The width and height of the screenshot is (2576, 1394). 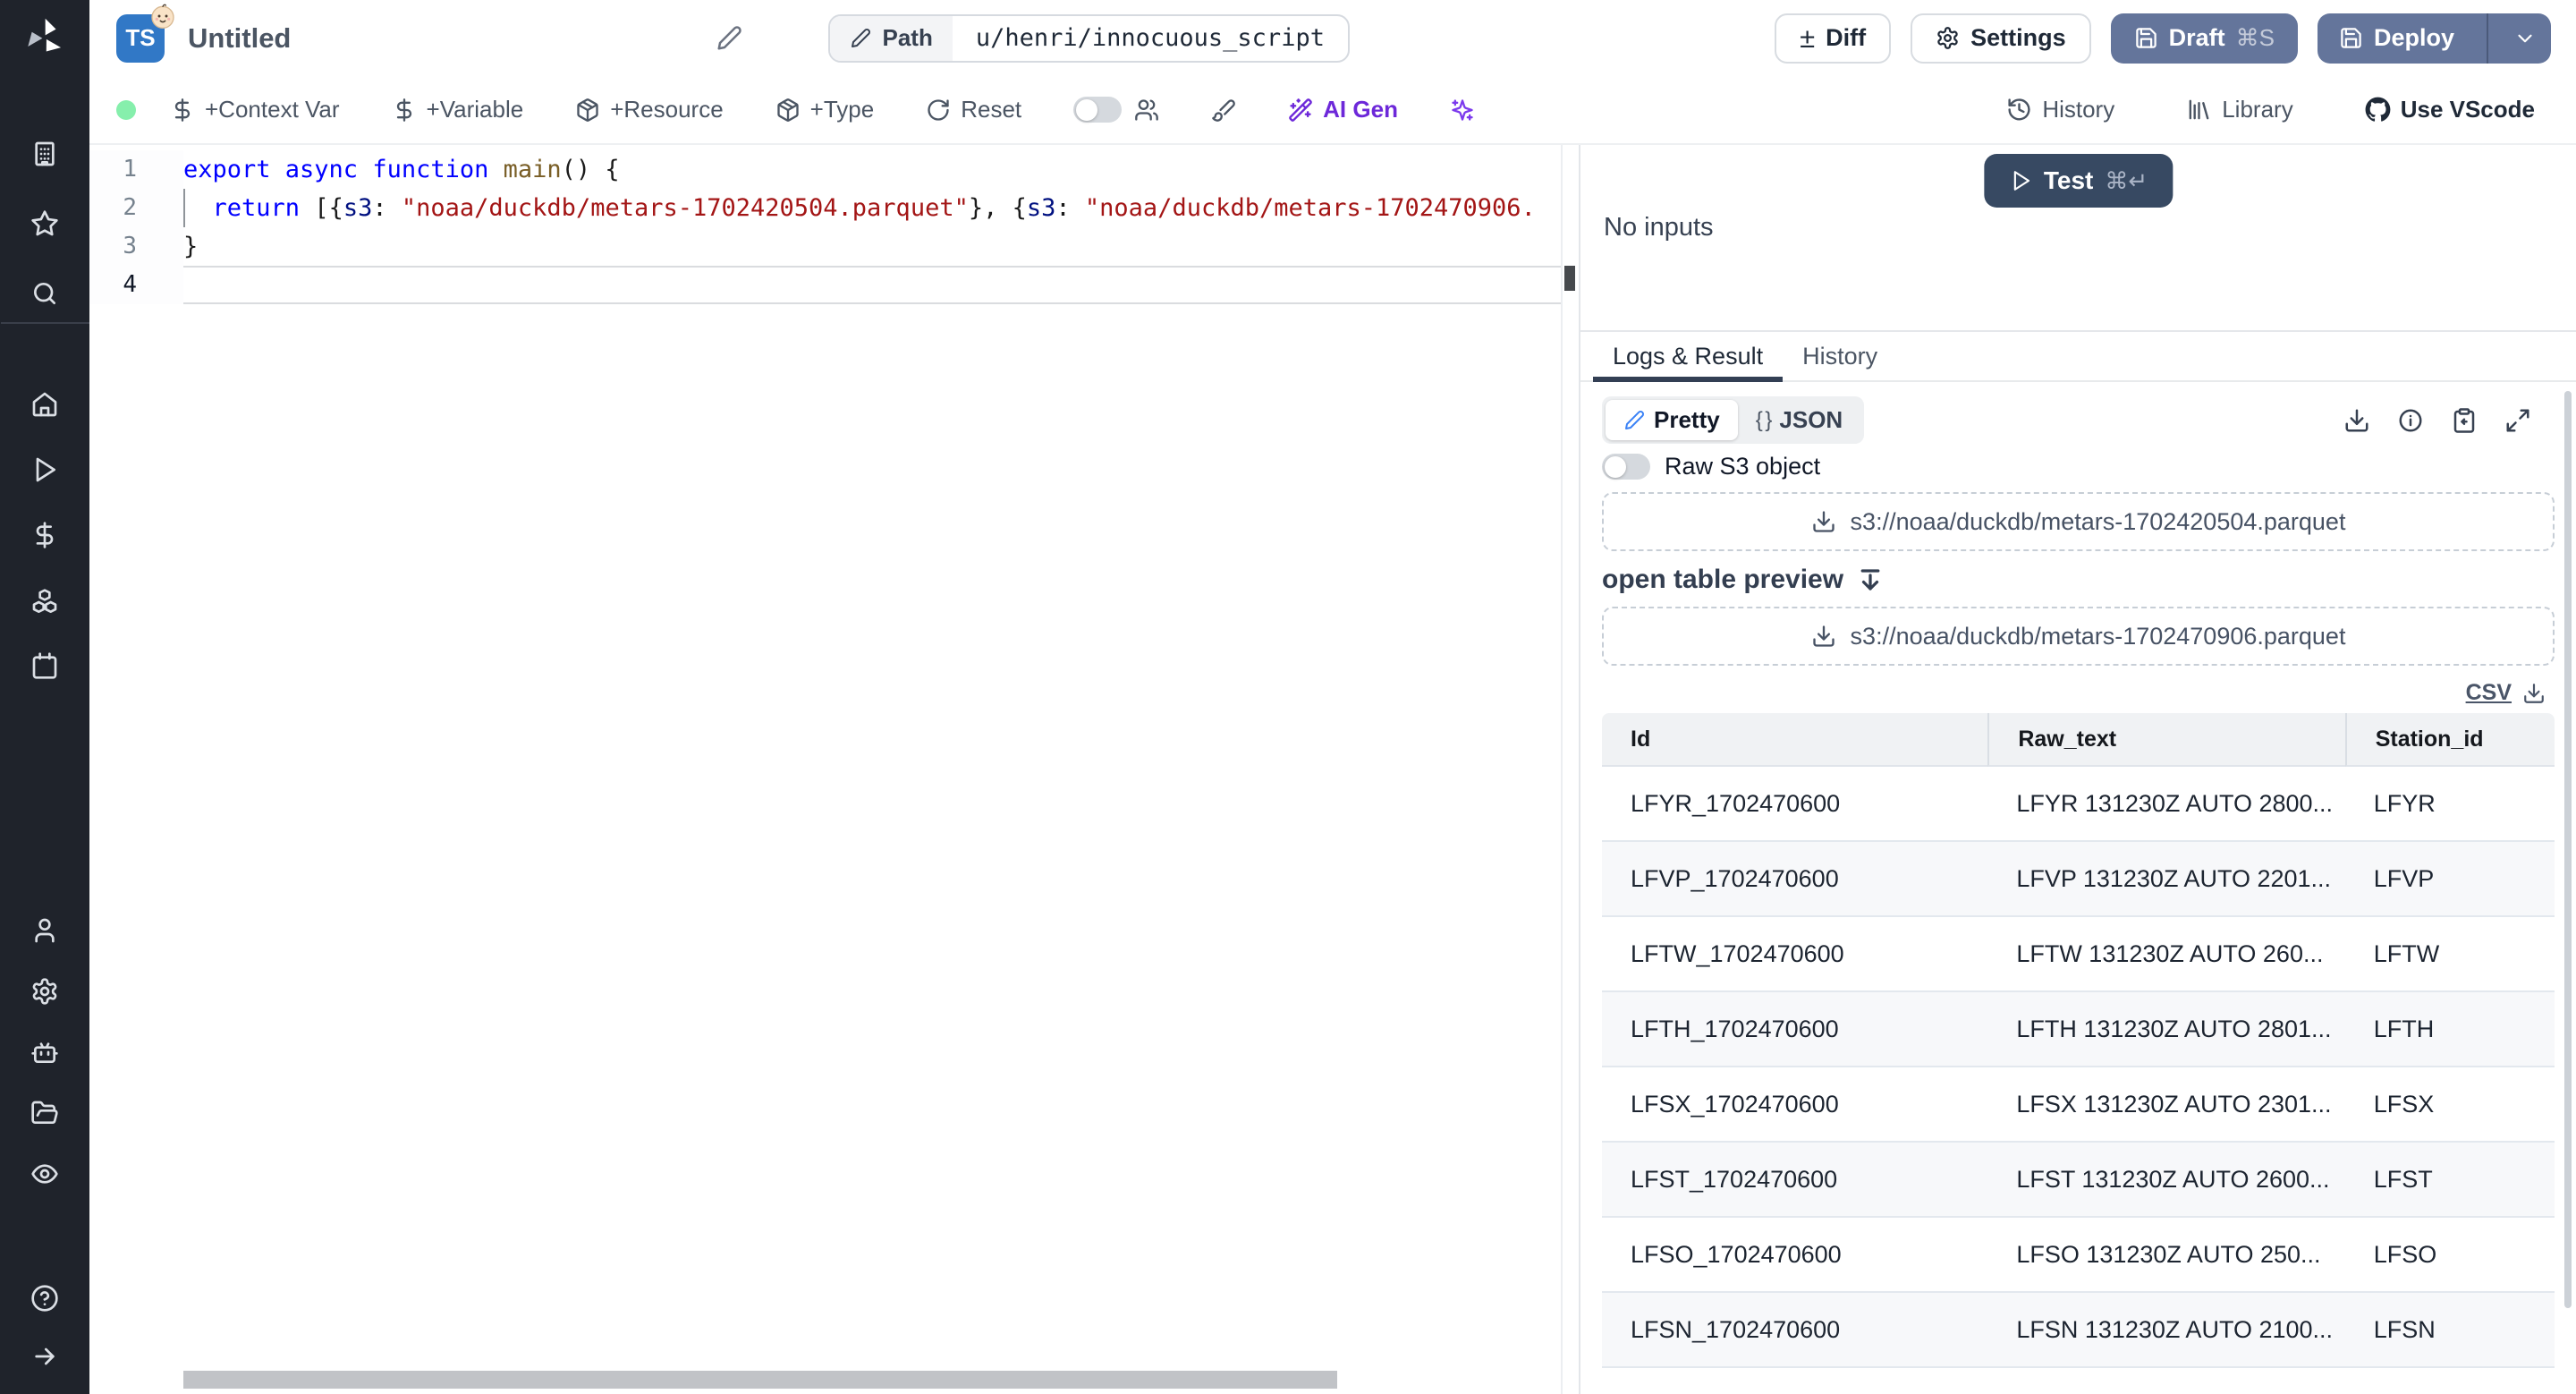 What do you see at coordinates (2450, 110) in the screenshot?
I see `use-vscode-button: Use VScode` at bounding box center [2450, 110].